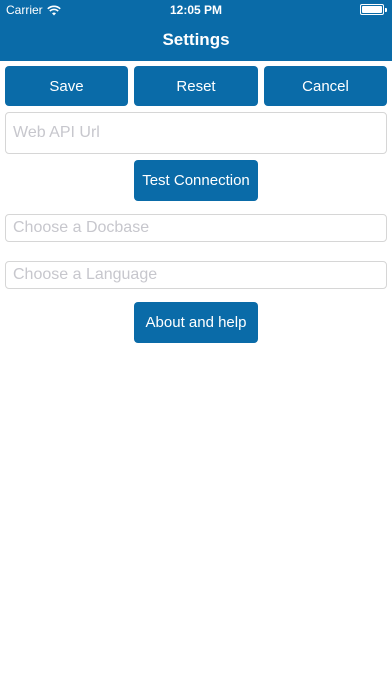 The image size is (392, 696). I want to click on header-bar: Carrier 12:05 PM Settings, so click(196, 30).